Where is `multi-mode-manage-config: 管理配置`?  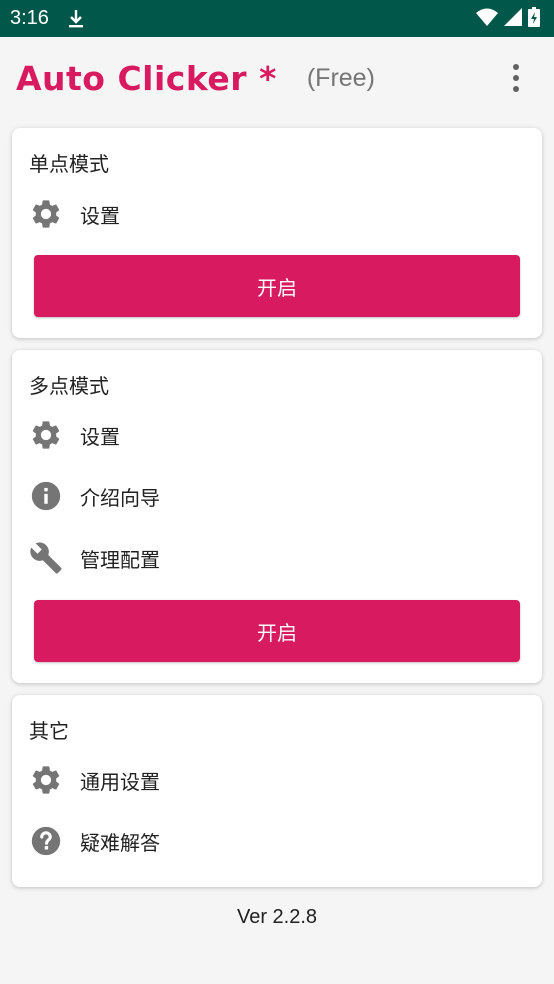
multi-mode-manage-config: 管理配置 is located at coordinates (94, 558).